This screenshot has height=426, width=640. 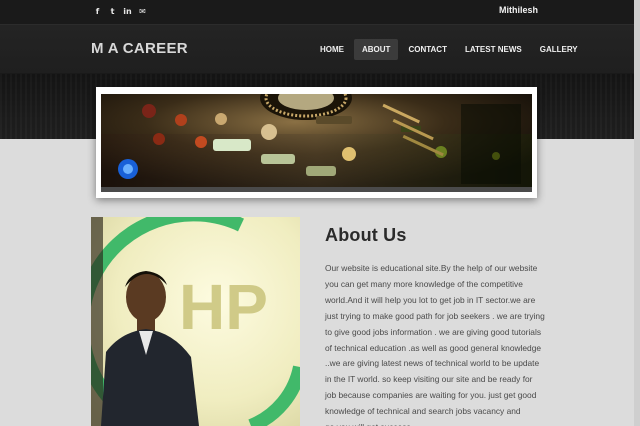 I want to click on main-nav: HOME ABOUT CONTACT LATEST NEWS GALLERY, so click(x=450, y=49).